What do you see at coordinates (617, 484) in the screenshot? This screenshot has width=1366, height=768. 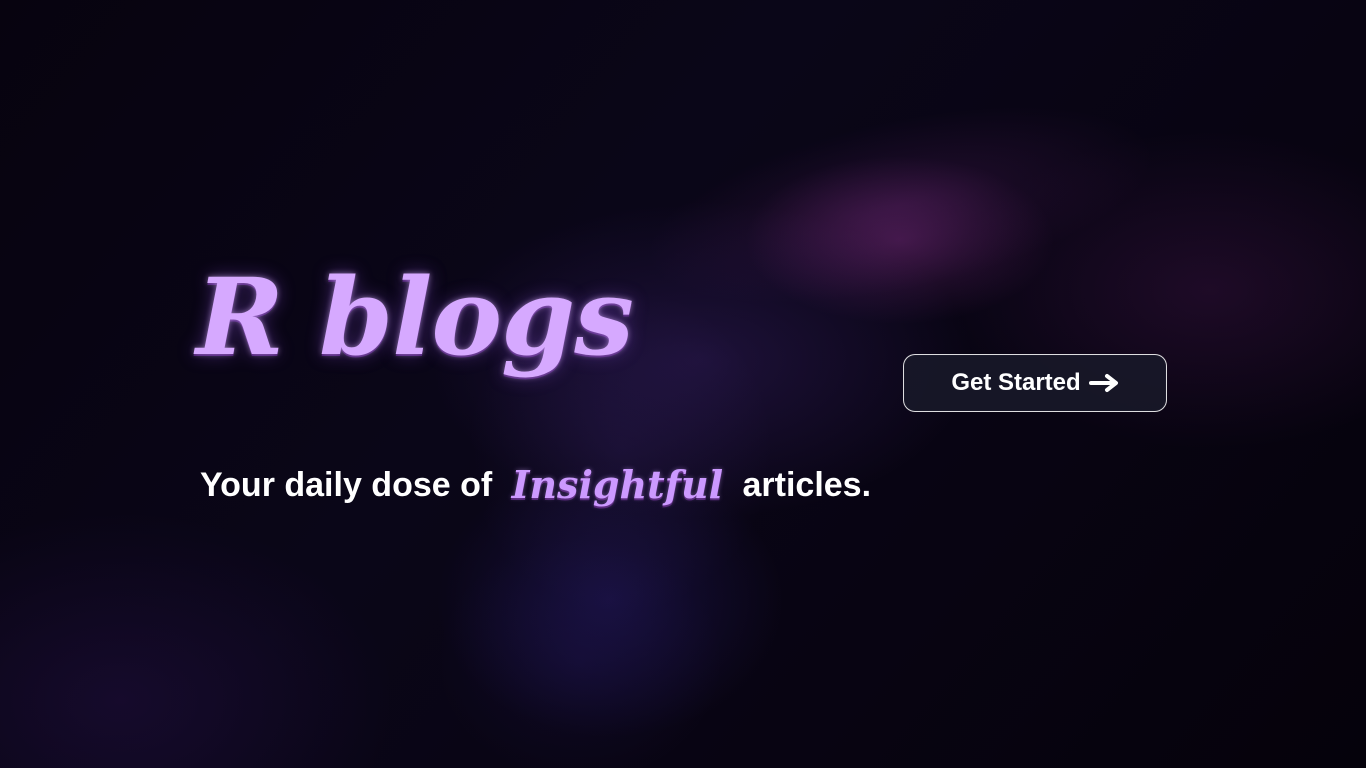 I see `tagline-highlight: Insightful` at bounding box center [617, 484].